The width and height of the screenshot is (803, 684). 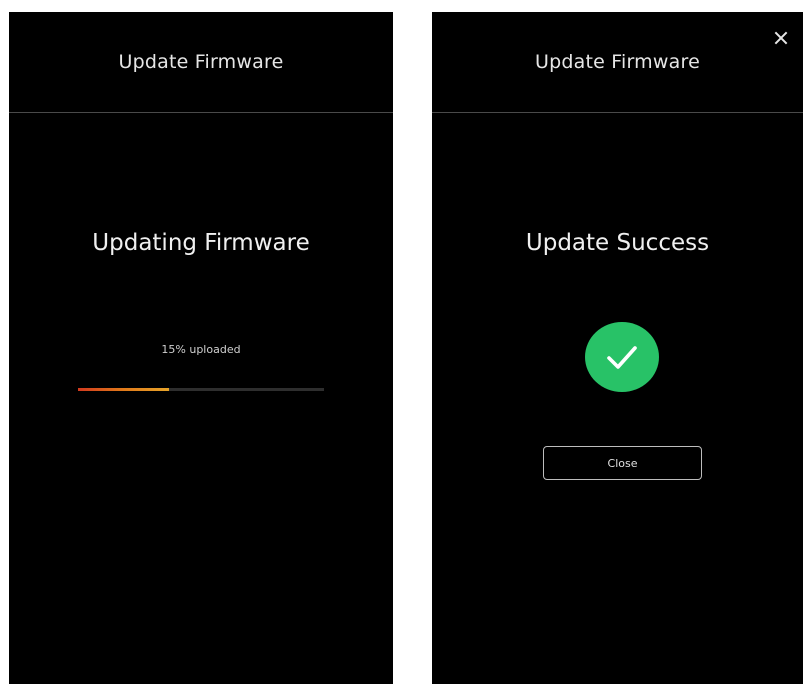 What do you see at coordinates (617, 243) in the screenshot?
I see `status-title: Update Success` at bounding box center [617, 243].